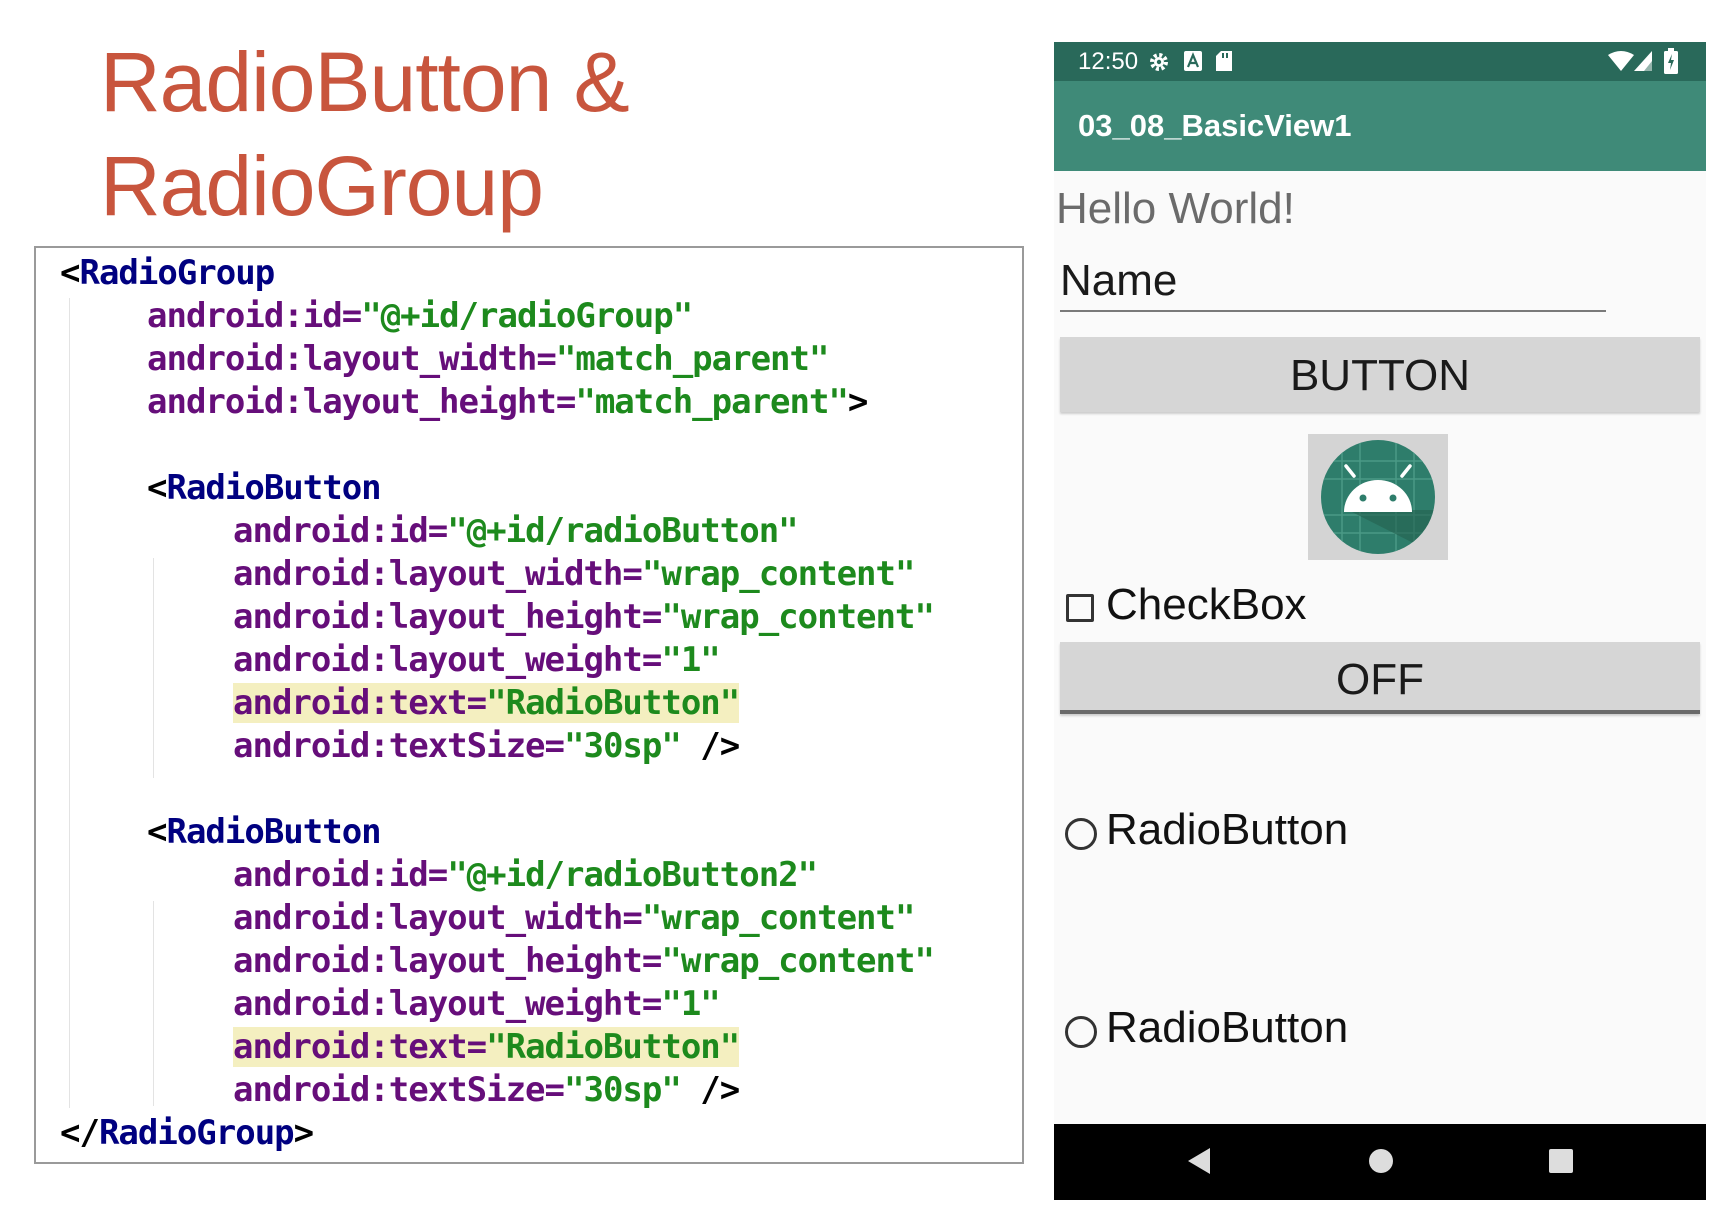  What do you see at coordinates (365, 134) in the screenshot?
I see `slide-title: RadioButton & RadioGroup` at bounding box center [365, 134].